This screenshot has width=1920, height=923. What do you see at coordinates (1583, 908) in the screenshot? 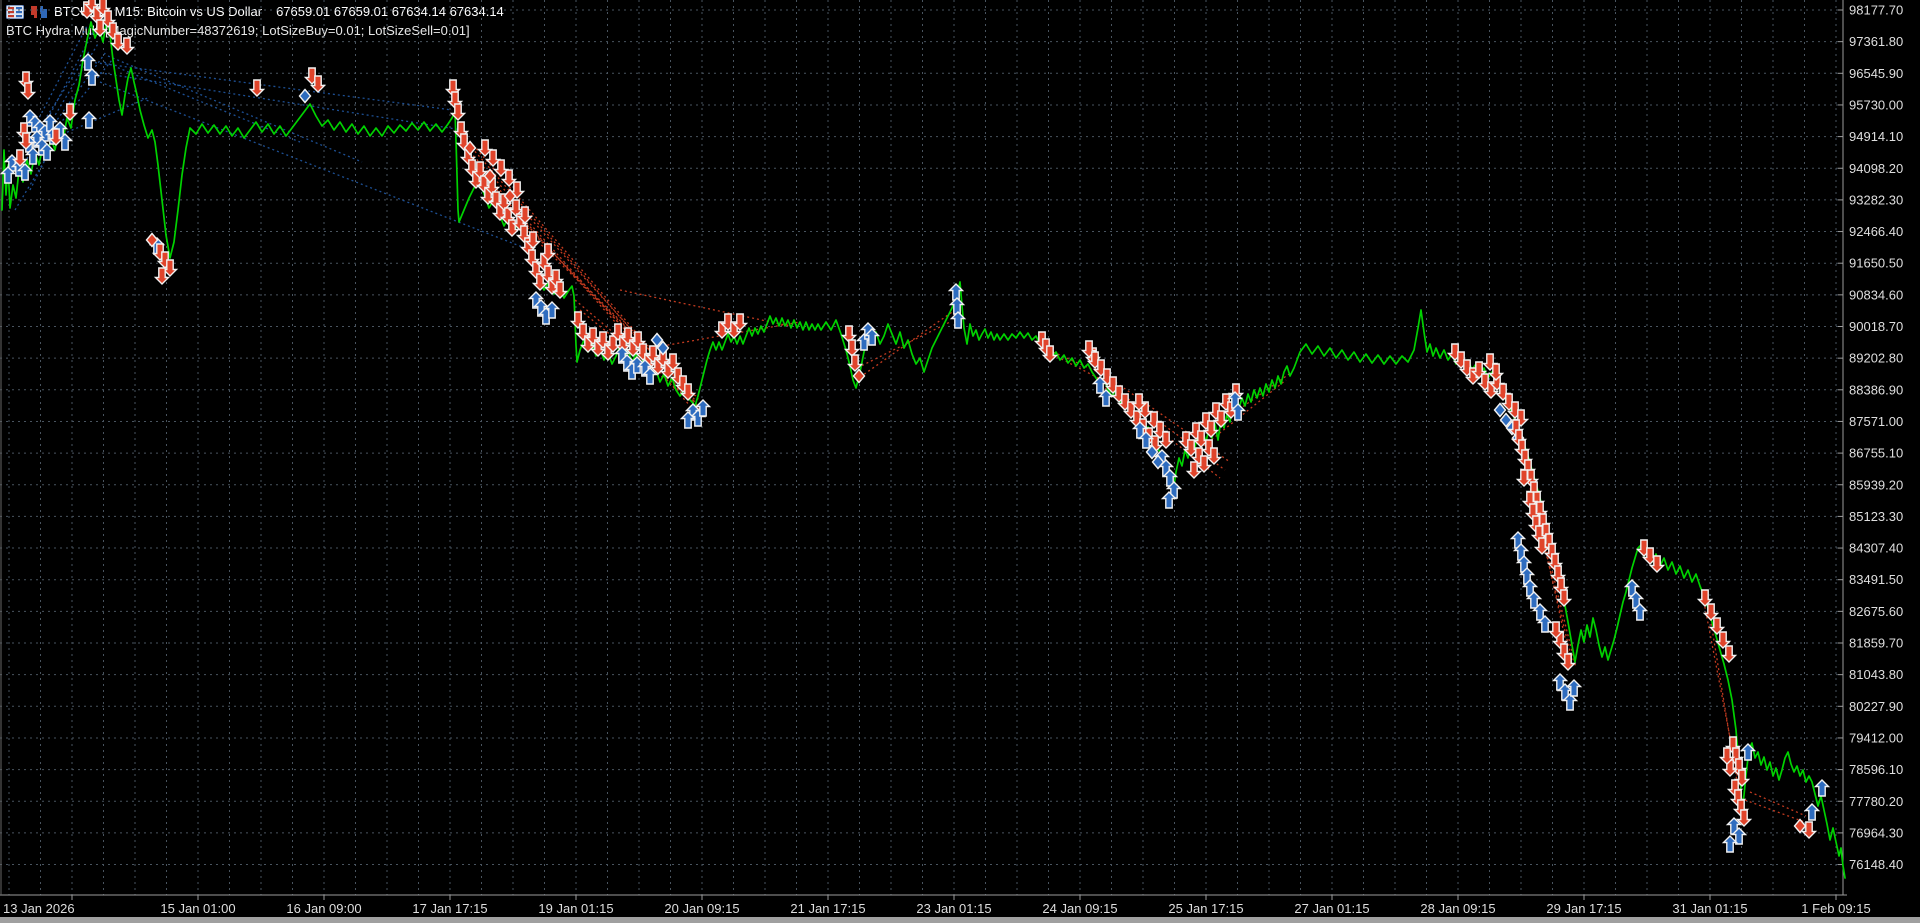
I see `time-axis-label: 29 Jan 17:15` at bounding box center [1583, 908].